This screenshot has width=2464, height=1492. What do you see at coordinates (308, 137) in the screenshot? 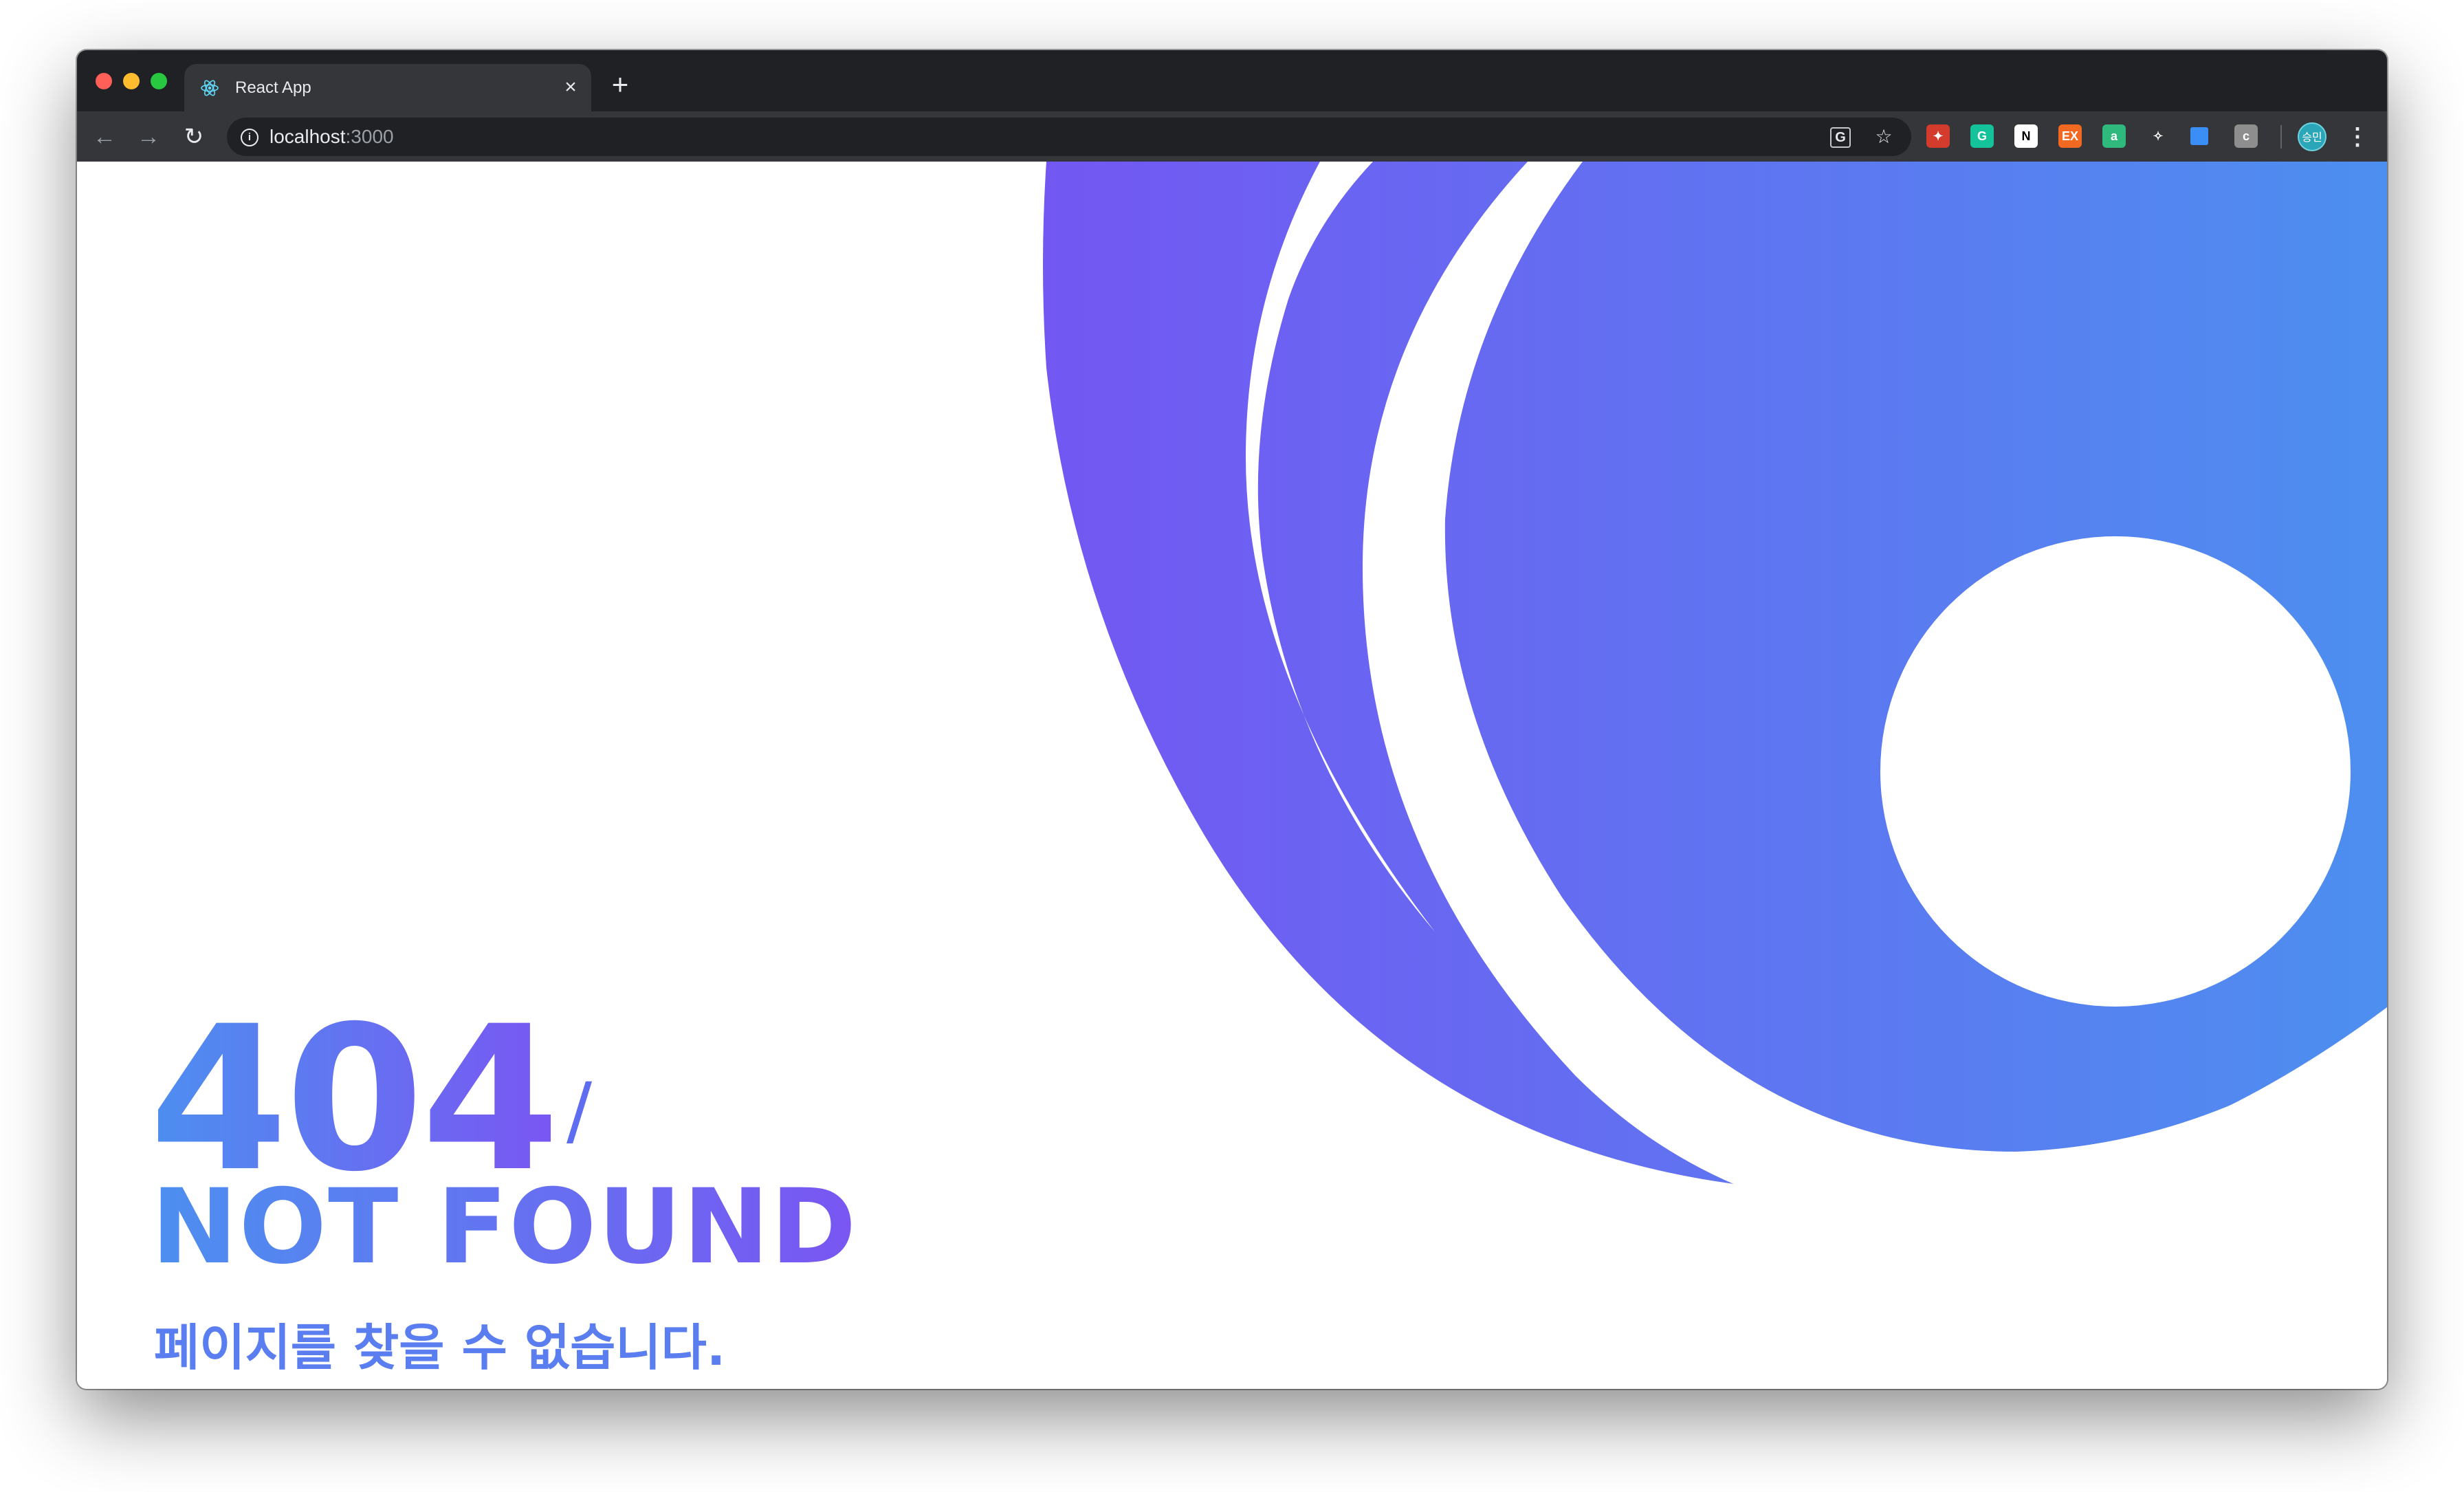
I see `url-host: localhost` at bounding box center [308, 137].